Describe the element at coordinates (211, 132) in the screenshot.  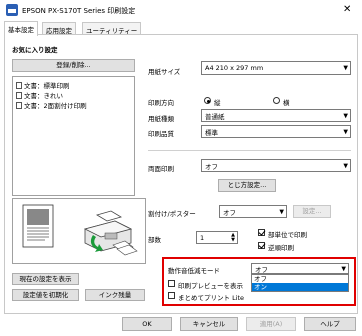
I see `print-quality-value: 標準` at that location.